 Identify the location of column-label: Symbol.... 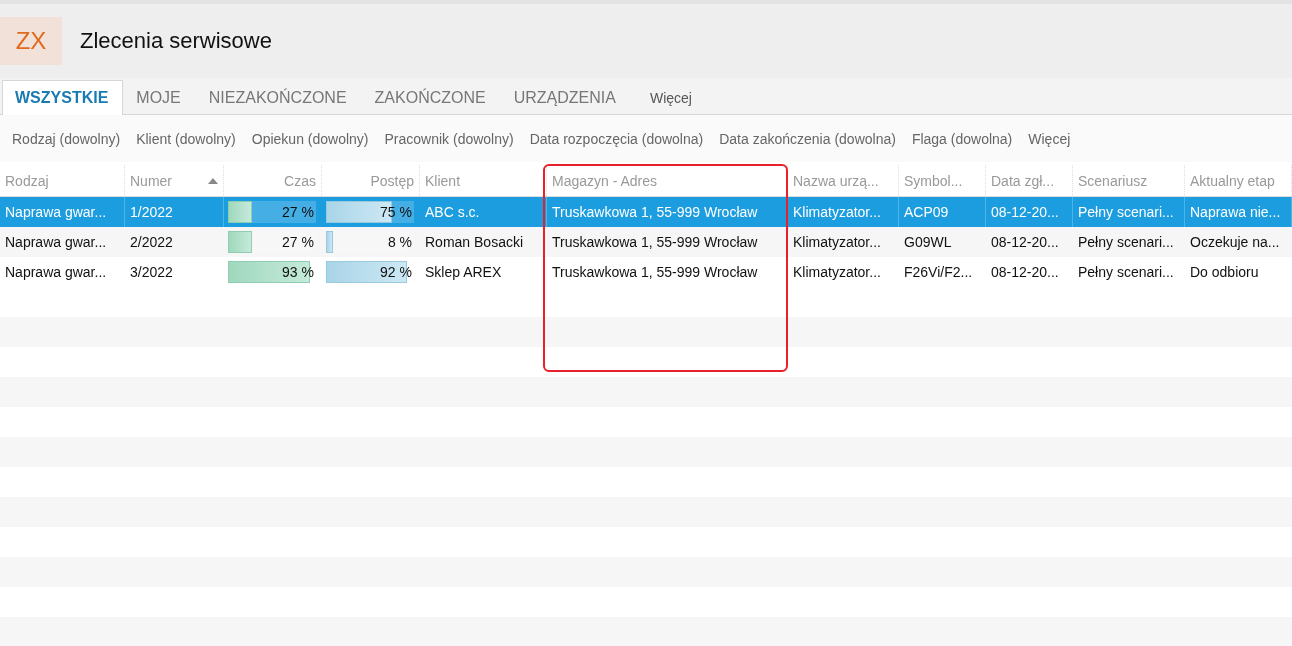
(933, 180).